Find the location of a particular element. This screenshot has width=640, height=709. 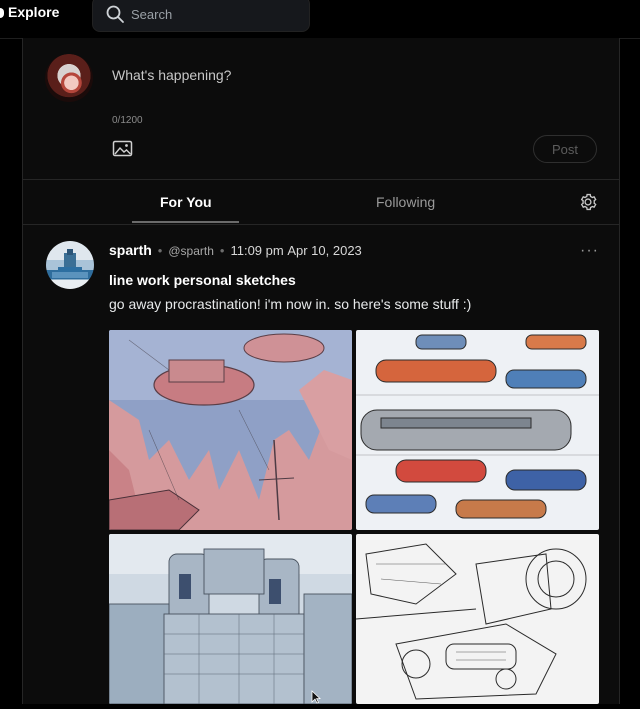

explore-link: Explore is located at coordinates (29, 12).